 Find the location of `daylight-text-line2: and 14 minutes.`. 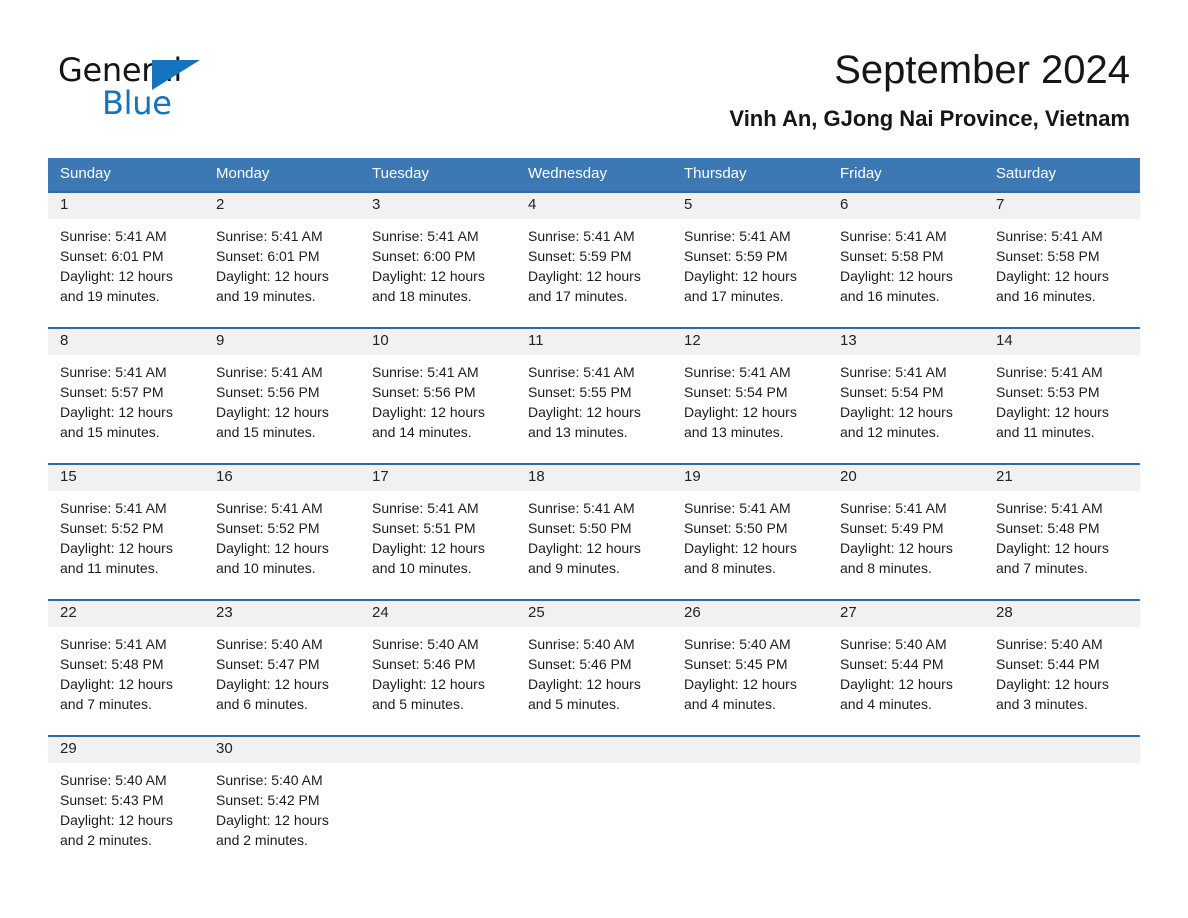

daylight-text-line2: and 14 minutes. is located at coordinates (422, 432).